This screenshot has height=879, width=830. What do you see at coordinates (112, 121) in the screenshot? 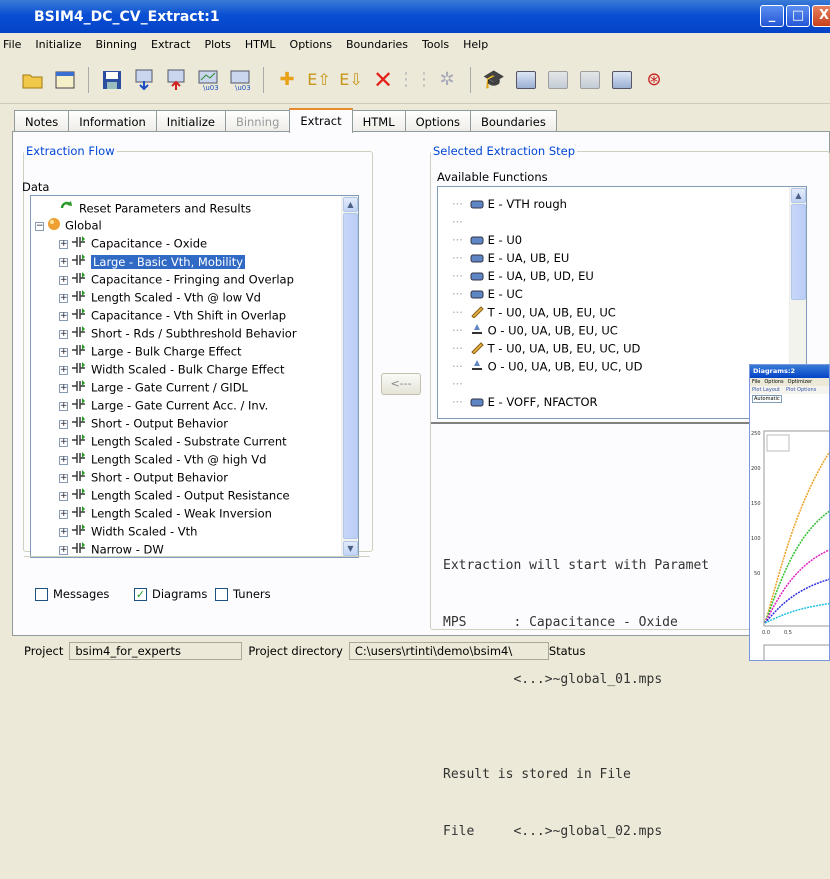
I see `tab-information: Information` at bounding box center [112, 121].